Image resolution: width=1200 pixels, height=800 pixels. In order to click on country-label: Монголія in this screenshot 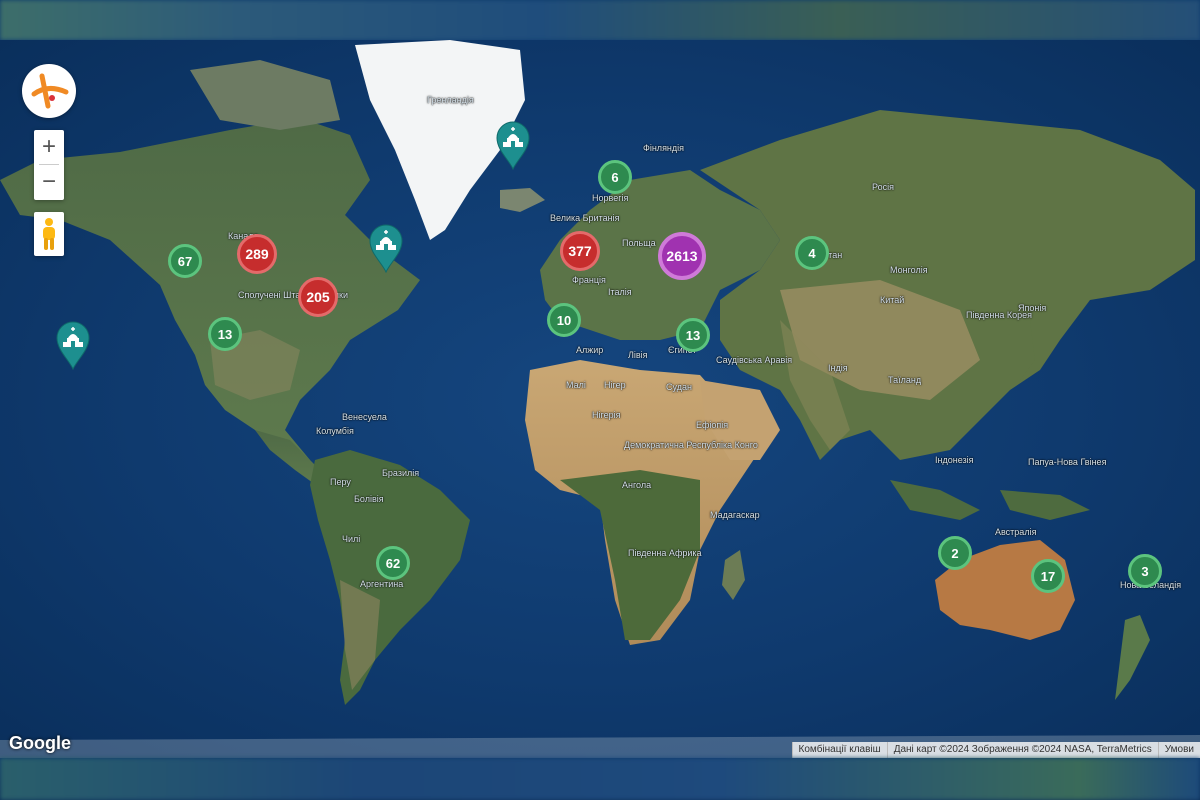, I will do `click(909, 270)`.